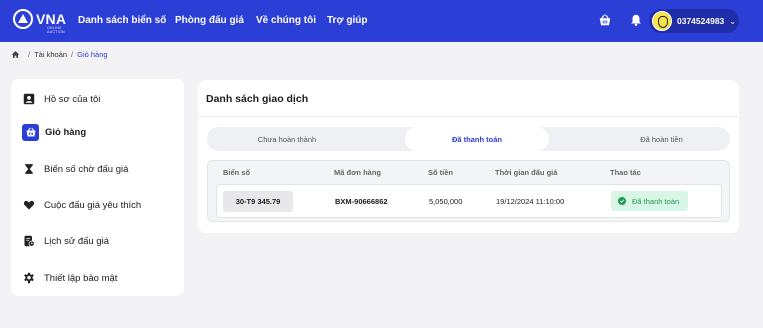 Image resolution: width=763 pixels, height=328 pixels. What do you see at coordinates (72, 99) in the screenshot?
I see `sidebar-item-label: Hồ sơ của tôi` at bounding box center [72, 99].